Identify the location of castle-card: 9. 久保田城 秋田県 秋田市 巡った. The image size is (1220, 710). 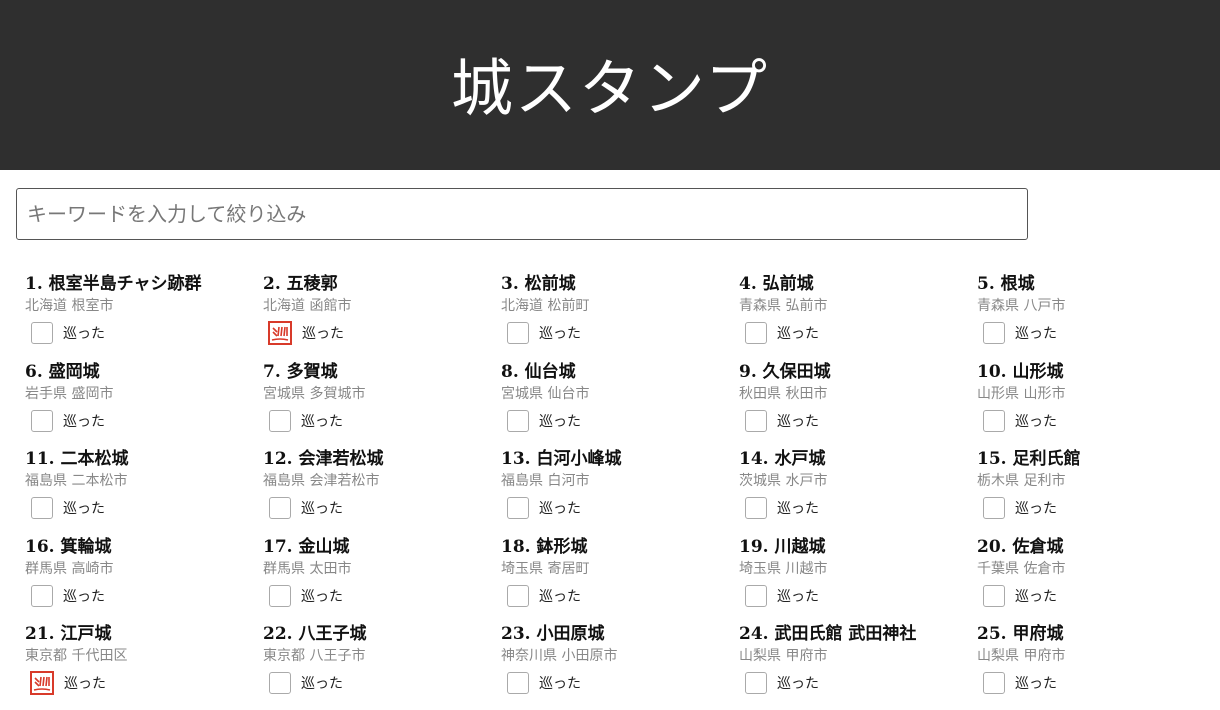
(858, 404).